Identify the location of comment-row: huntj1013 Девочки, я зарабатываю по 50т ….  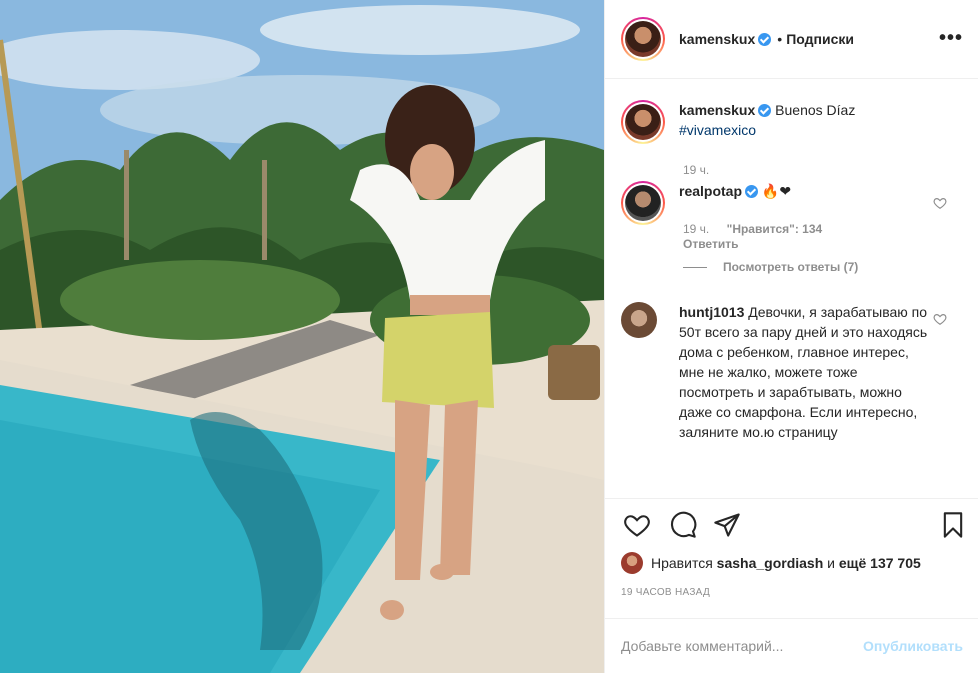
(775, 372).